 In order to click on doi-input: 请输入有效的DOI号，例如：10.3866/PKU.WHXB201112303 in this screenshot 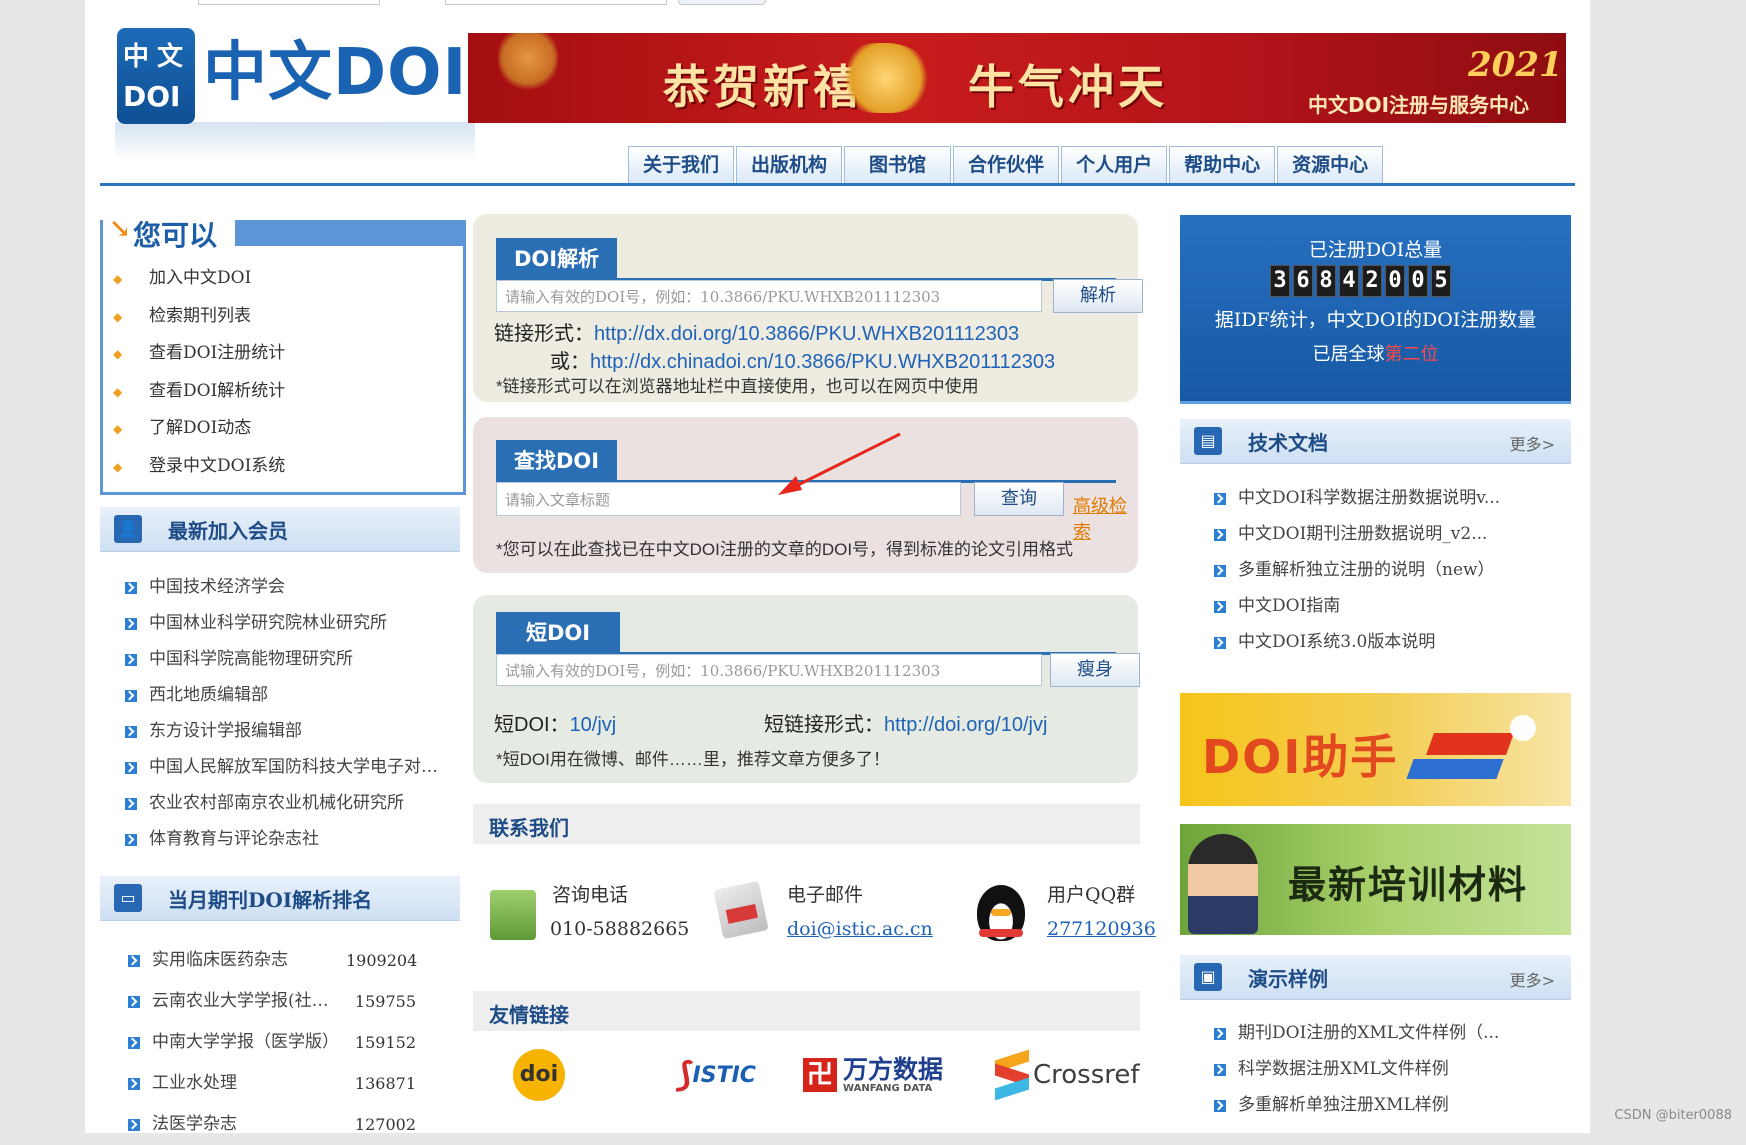, I will do `click(769, 296)`.